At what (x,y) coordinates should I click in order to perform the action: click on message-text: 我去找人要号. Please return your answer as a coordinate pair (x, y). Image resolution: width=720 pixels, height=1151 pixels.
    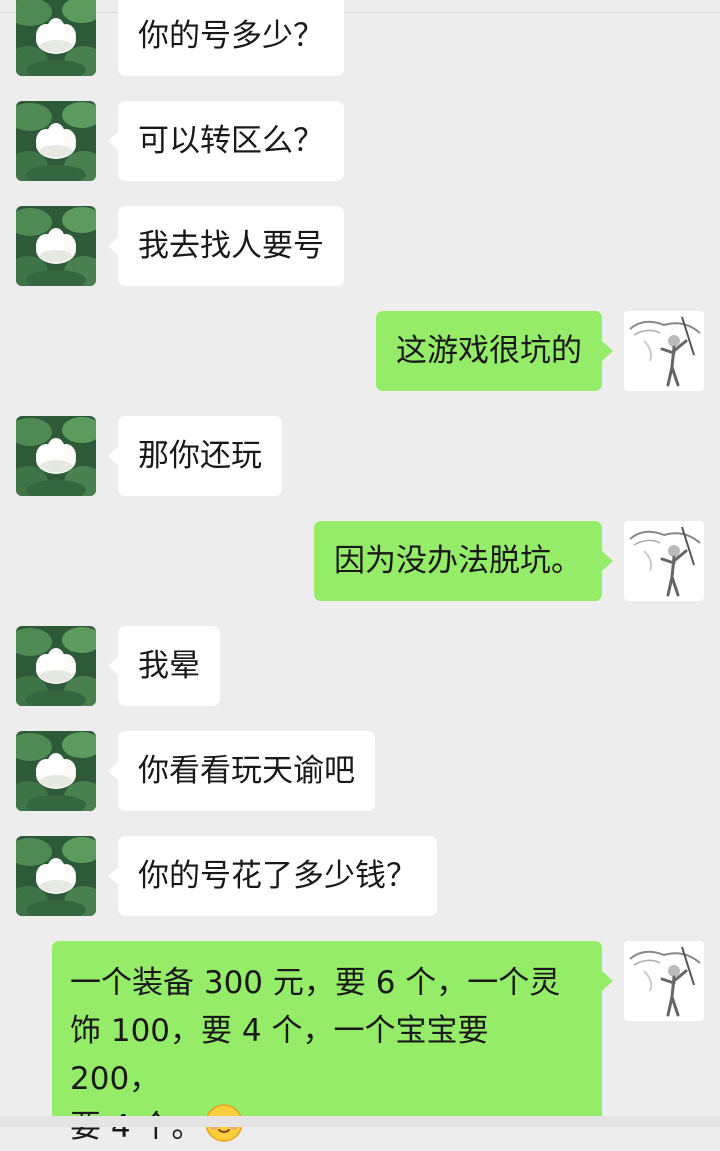
    Looking at the image, I should click on (231, 246).